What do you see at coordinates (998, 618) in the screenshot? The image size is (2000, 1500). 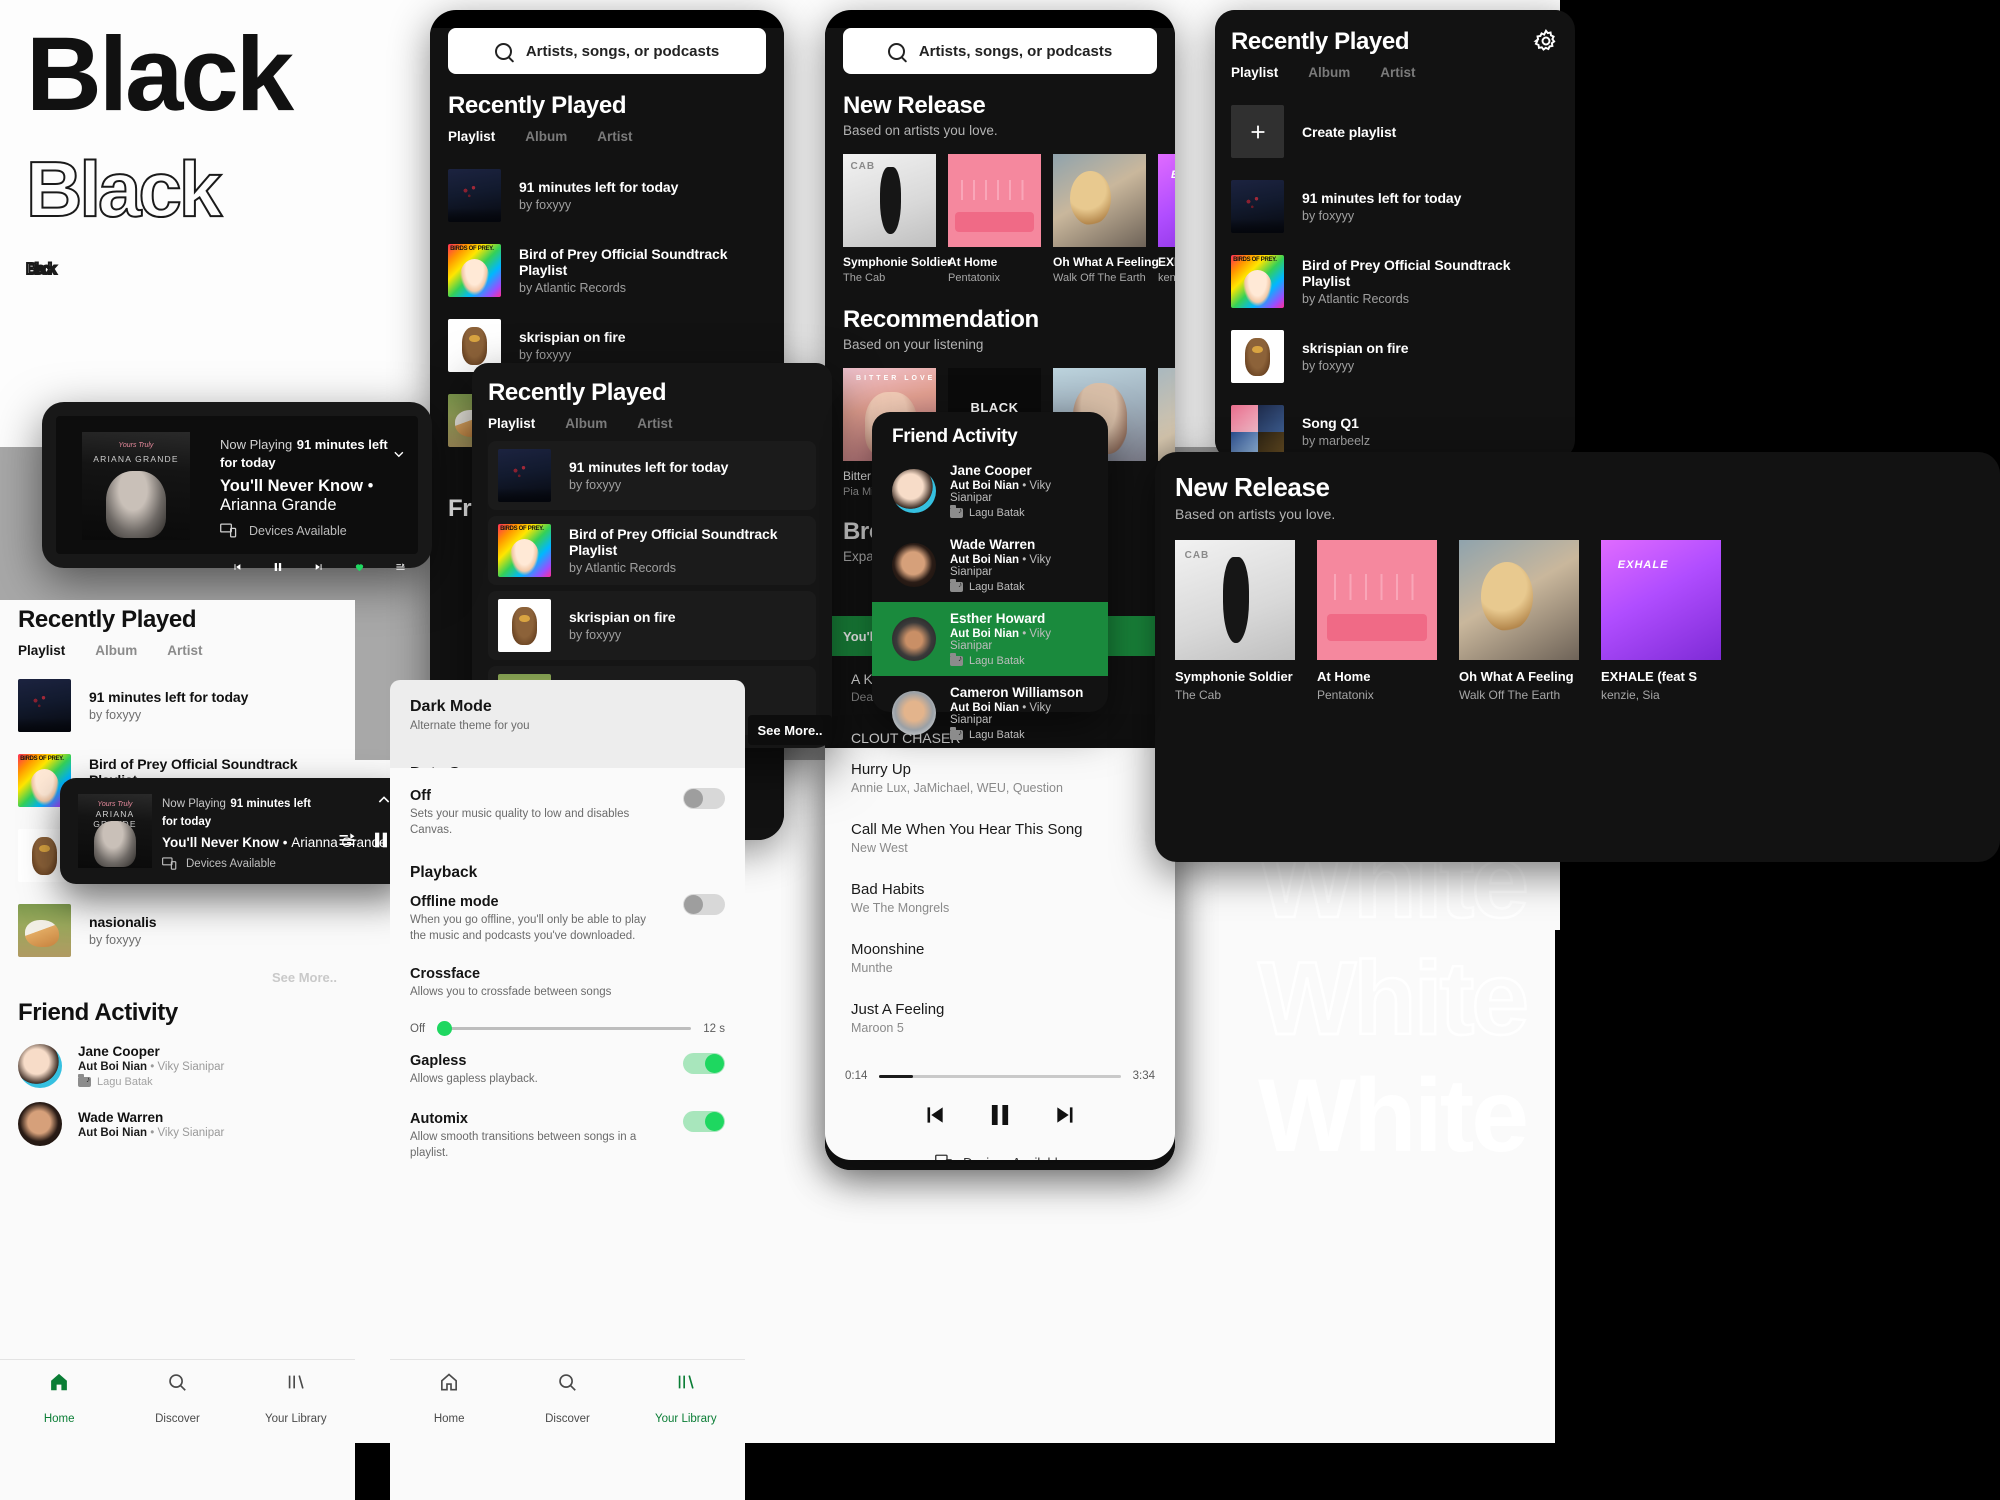 I see `friend-name: Esther Howard` at bounding box center [998, 618].